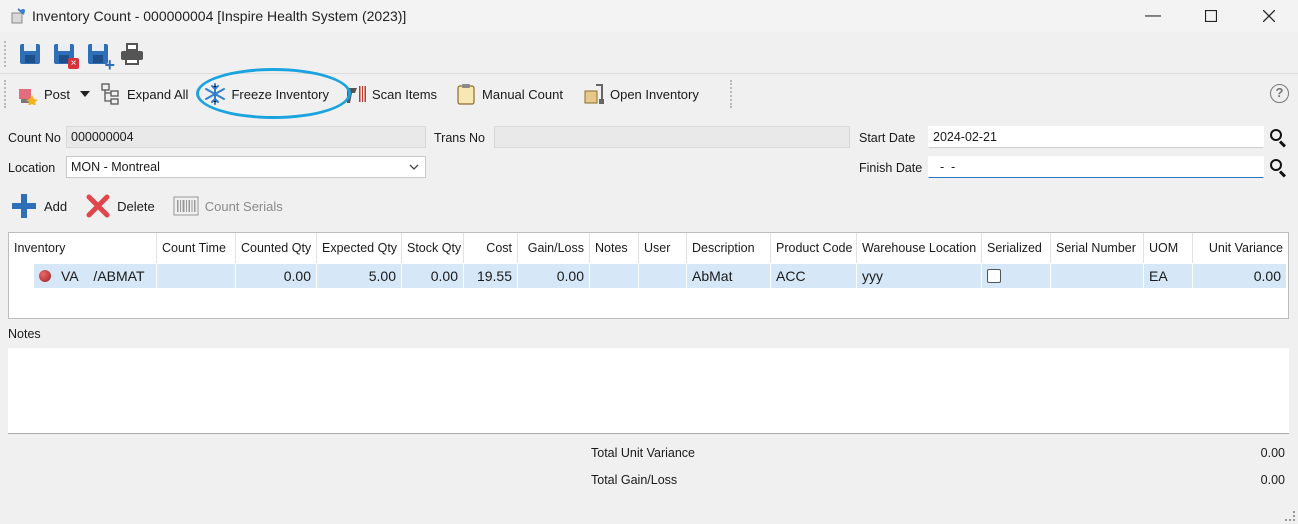  Describe the element at coordinates (466, 94) in the screenshot. I see `clipboard-icon` at that location.